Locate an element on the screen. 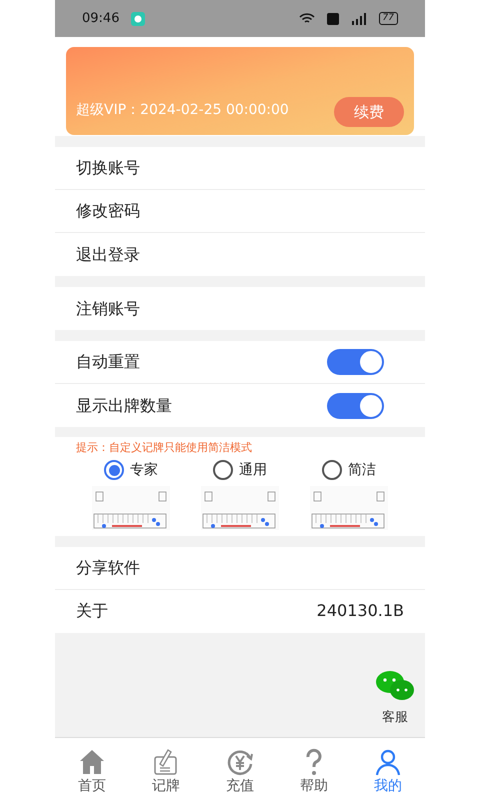 This screenshot has height=800, width=480. vip-expiry-text: 超级VIP：2024-02-25 00:00:00 is located at coordinates (182, 110).